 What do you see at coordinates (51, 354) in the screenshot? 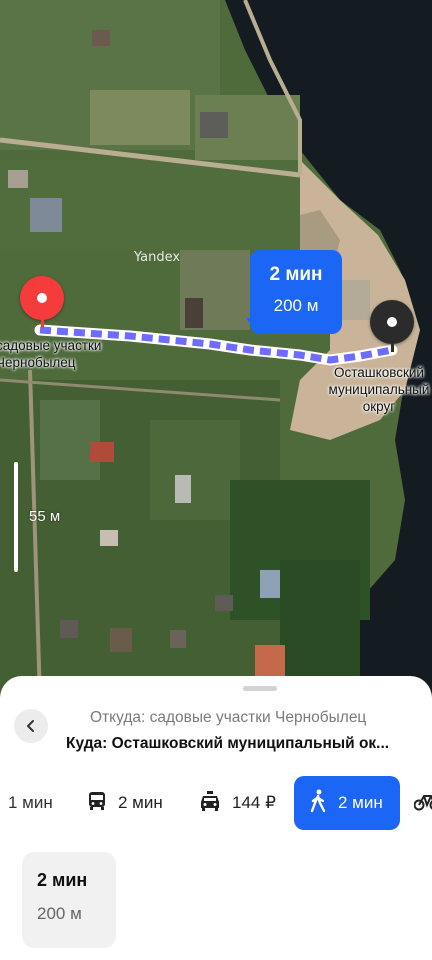
I see `origin-map-label: садовые участки Чернобылец` at bounding box center [51, 354].